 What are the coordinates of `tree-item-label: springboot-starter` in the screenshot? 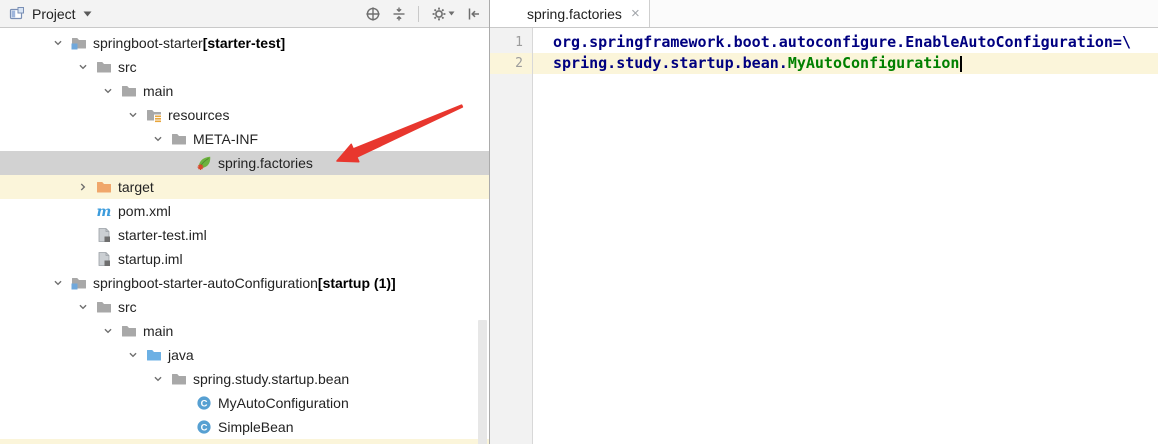 It's located at (148, 43).